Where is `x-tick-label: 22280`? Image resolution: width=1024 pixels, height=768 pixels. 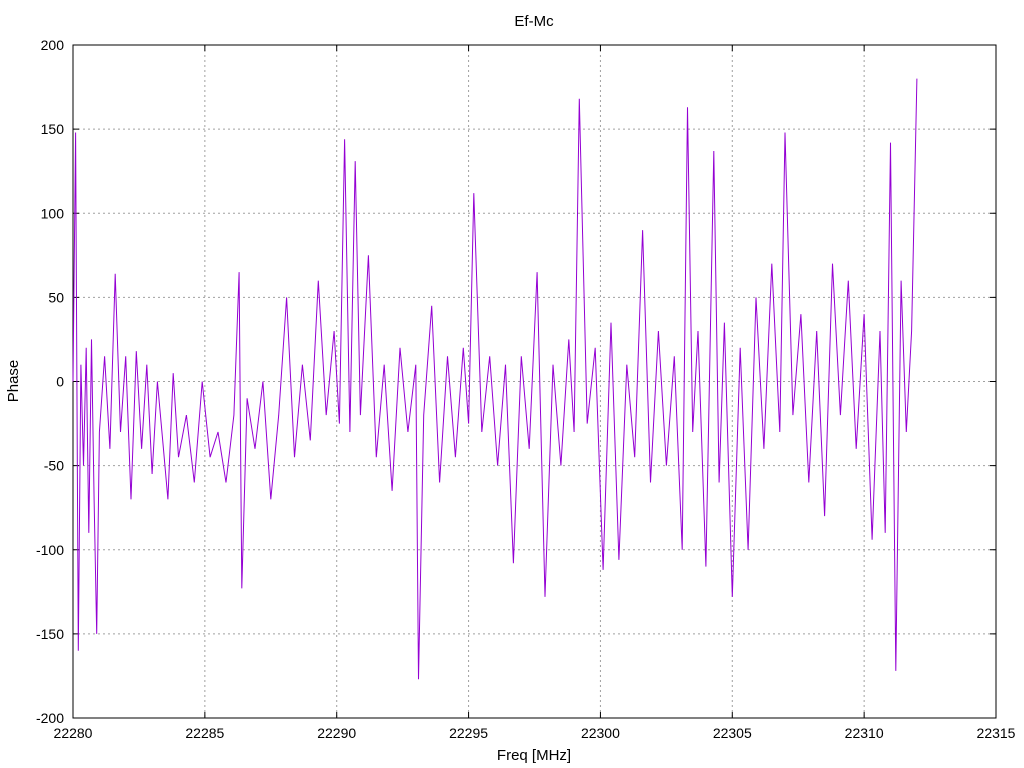 x-tick-label: 22280 is located at coordinates (73, 733).